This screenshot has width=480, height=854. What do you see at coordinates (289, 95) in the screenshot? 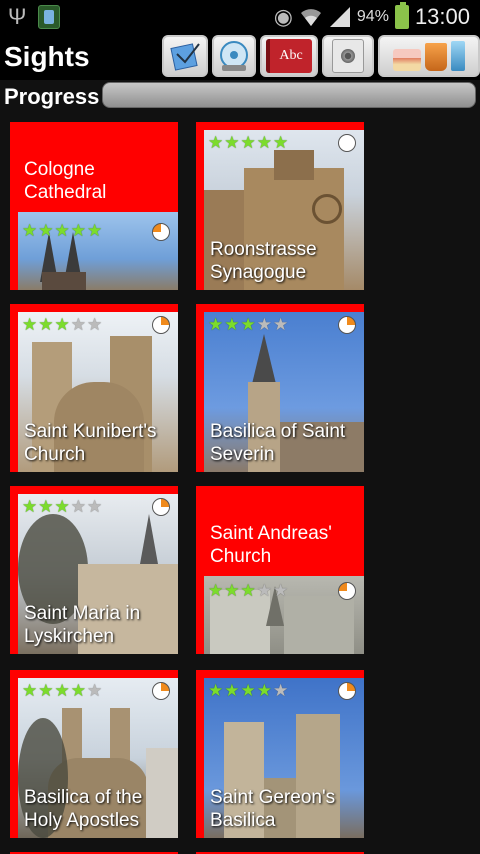
I see `progress-bar` at bounding box center [289, 95].